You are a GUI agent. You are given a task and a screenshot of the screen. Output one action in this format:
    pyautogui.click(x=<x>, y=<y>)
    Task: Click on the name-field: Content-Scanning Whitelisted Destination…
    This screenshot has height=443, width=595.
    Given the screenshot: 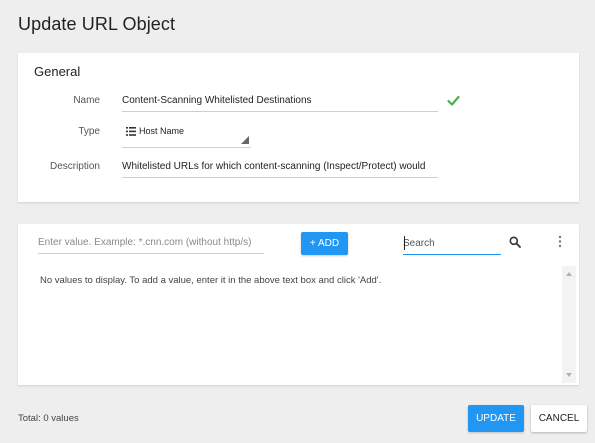 What is the action you would take?
    pyautogui.click(x=280, y=103)
    